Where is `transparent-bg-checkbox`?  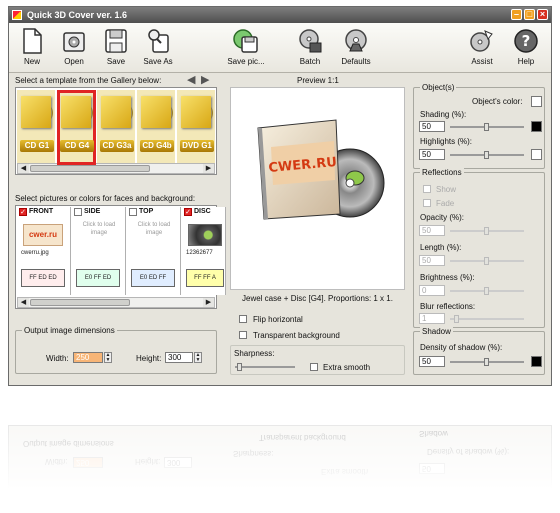 transparent-bg-checkbox is located at coordinates (243, 335).